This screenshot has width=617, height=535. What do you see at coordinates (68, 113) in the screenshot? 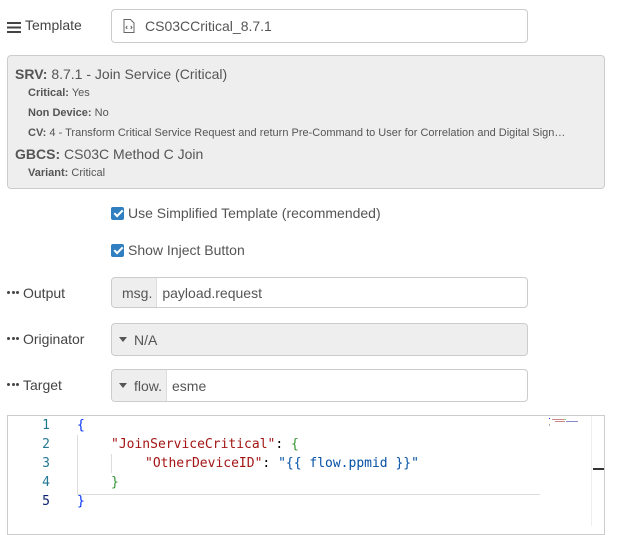
I see `non-device-line: Non Device: No` at bounding box center [68, 113].